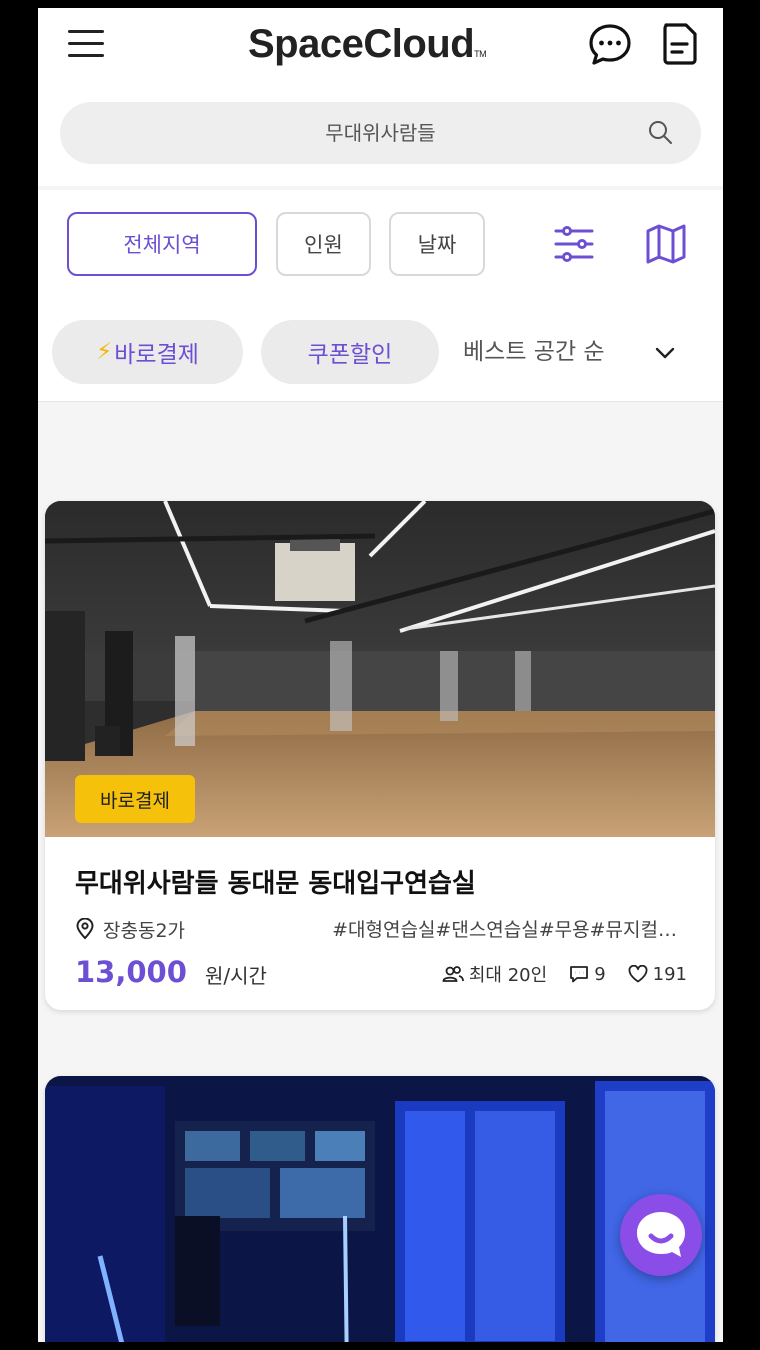 This screenshot has width=760, height=1350. Describe the element at coordinates (380, 97) in the screenshot. I see `top-bar: SpaceCloudTM 무대위사람들` at that location.